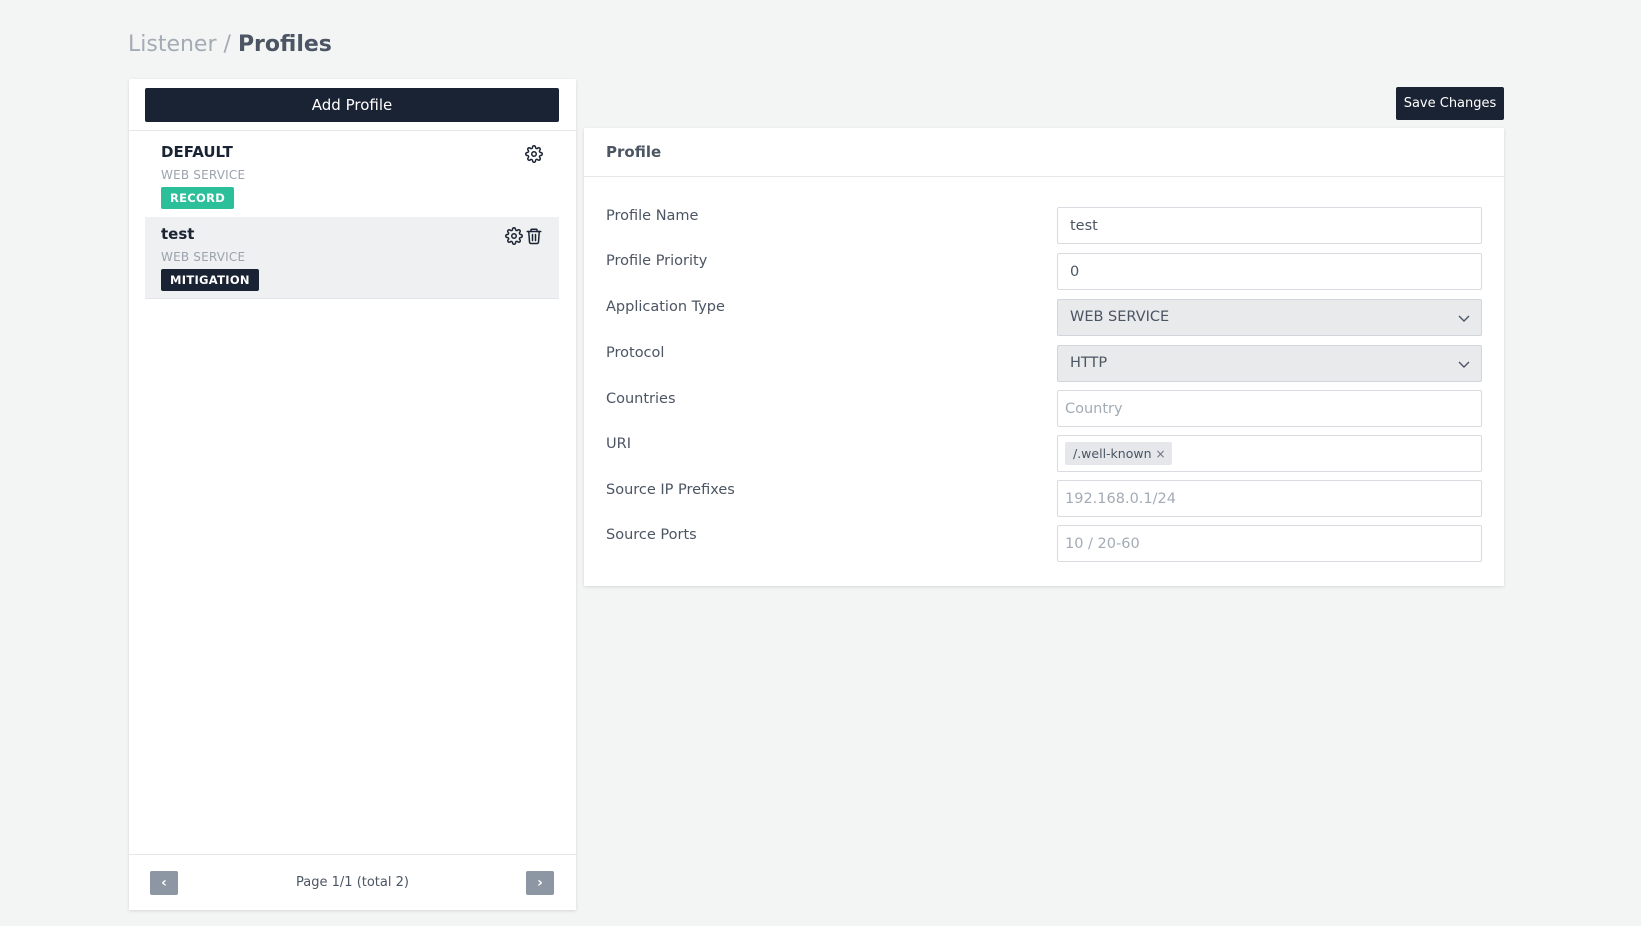  What do you see at coordinates (172, 44) in the screenshot?
I see `breadcrumb-parent: Listener` at bounding box center [172, 44].